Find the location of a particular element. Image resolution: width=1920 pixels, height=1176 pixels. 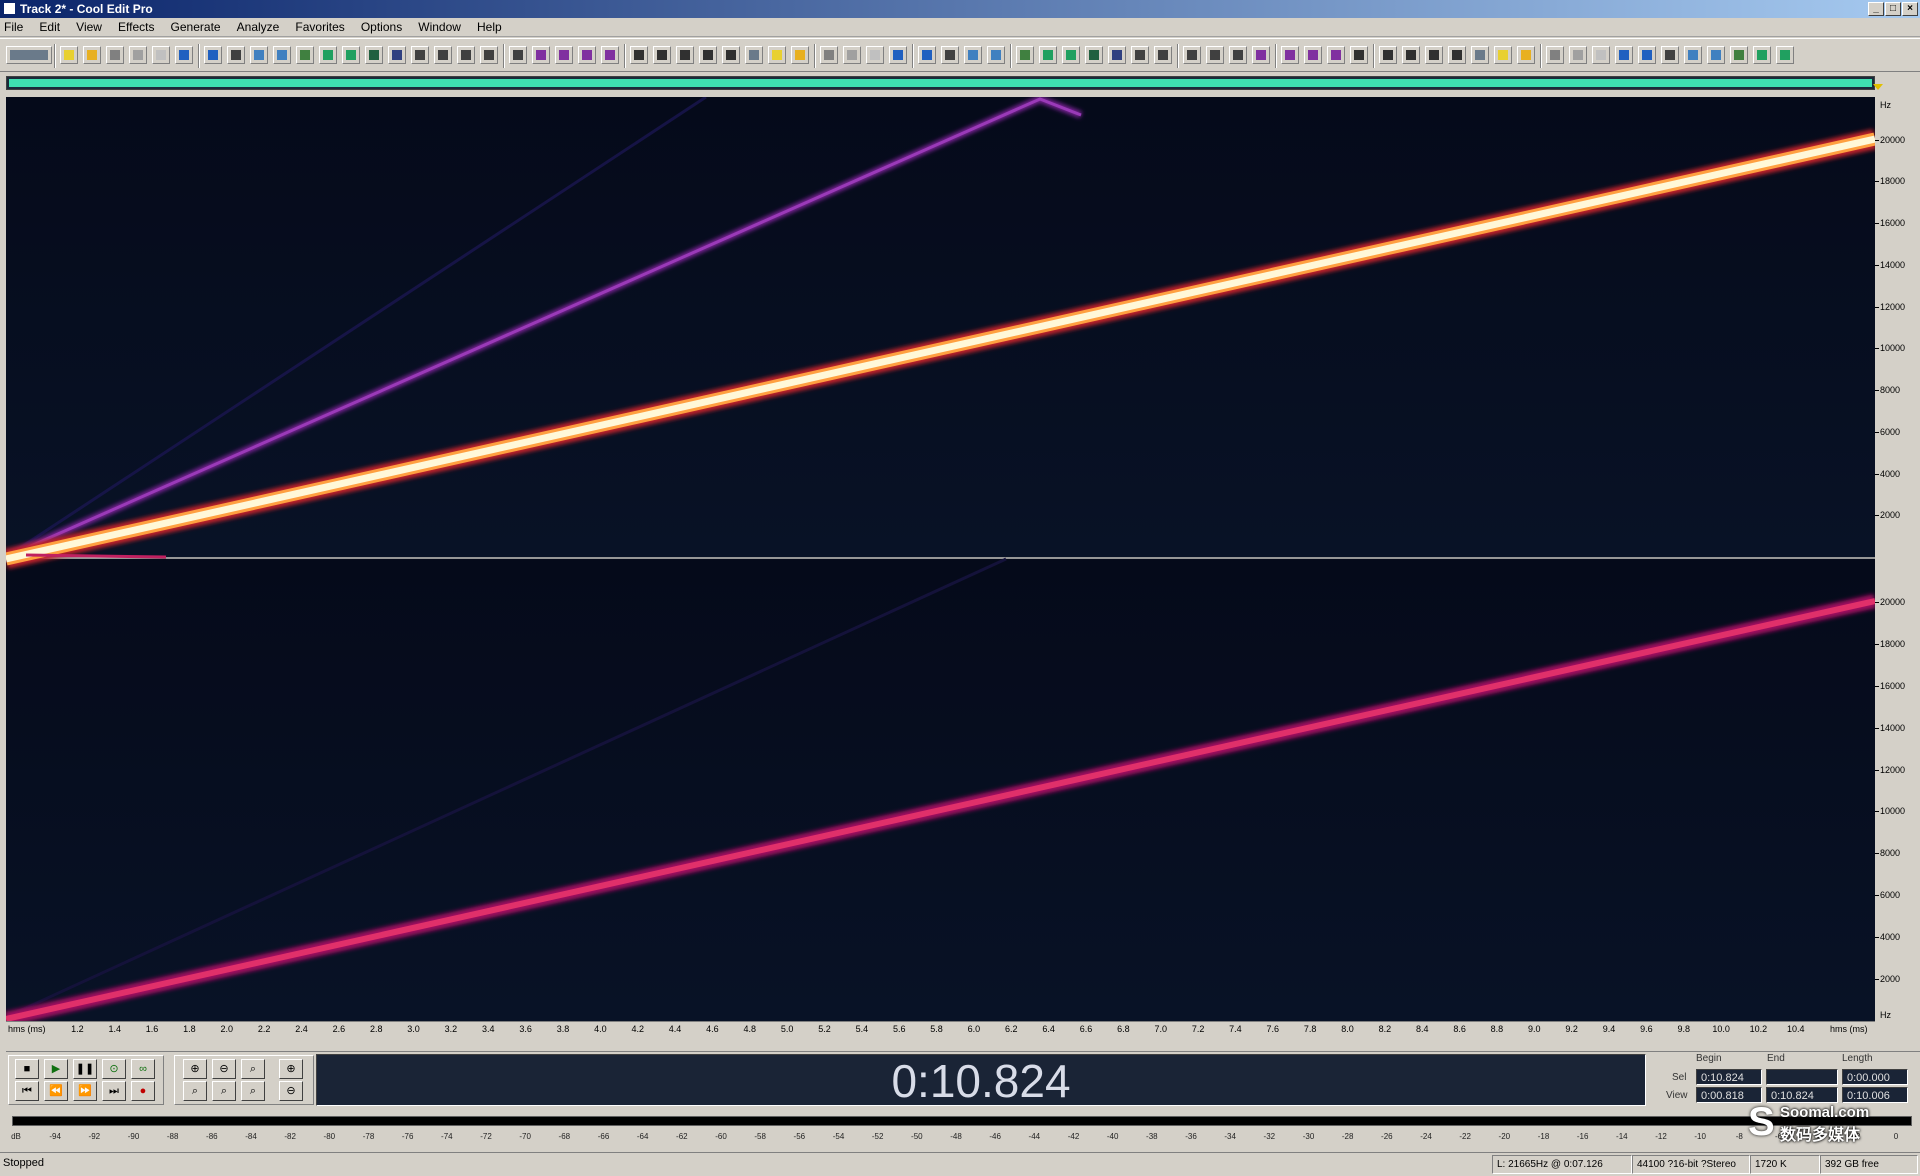

sel-end-field is located at coordinates (1802, 1077).